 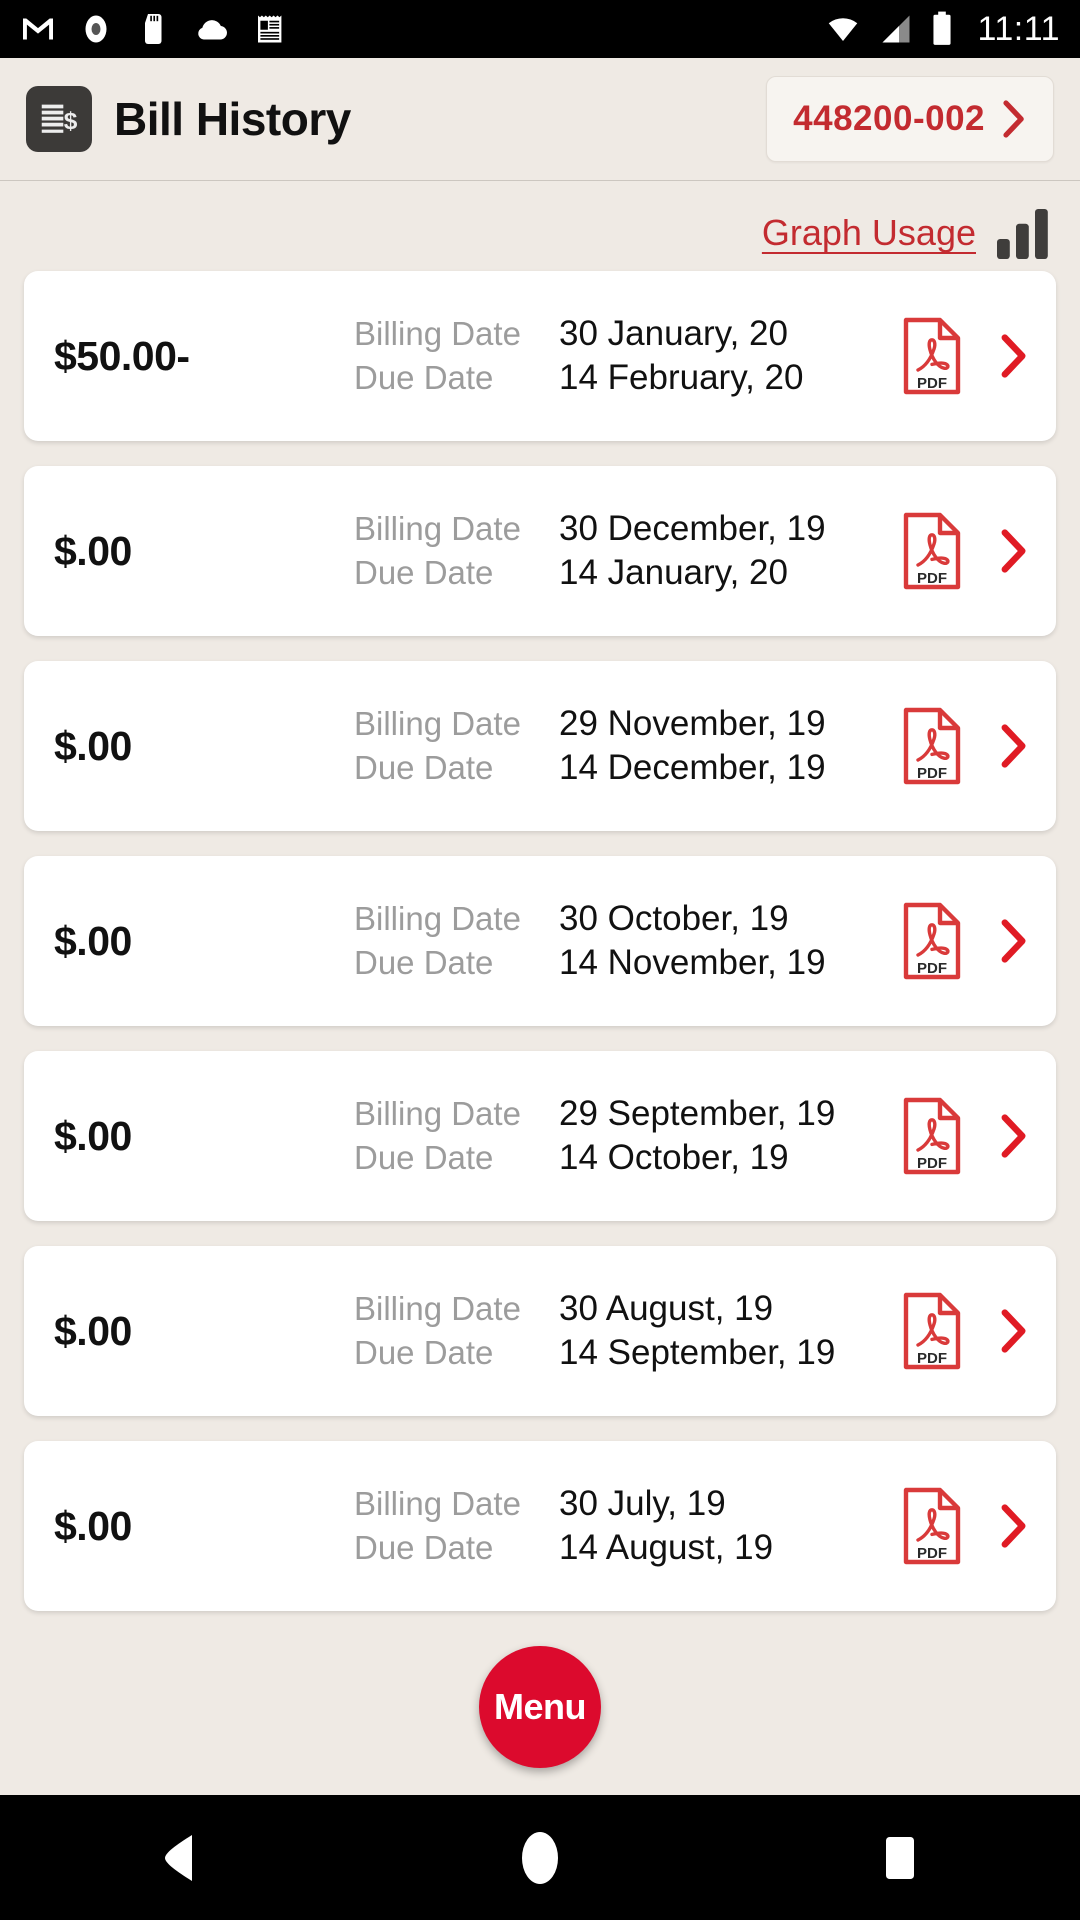 What do you see at coordinates (674, 918) in the screenshot?
I see `billing-date-value: 30 October, 19` at bounding box center [674, 918].